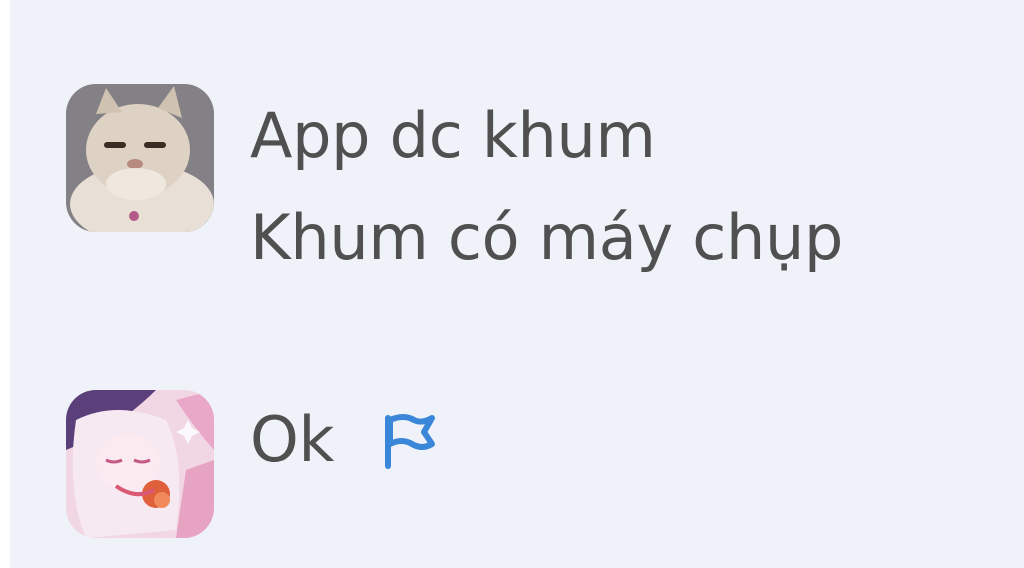  Describe the element at coordinates (292, 439) in the screenshot. I see `message-line: Ok` at that location.